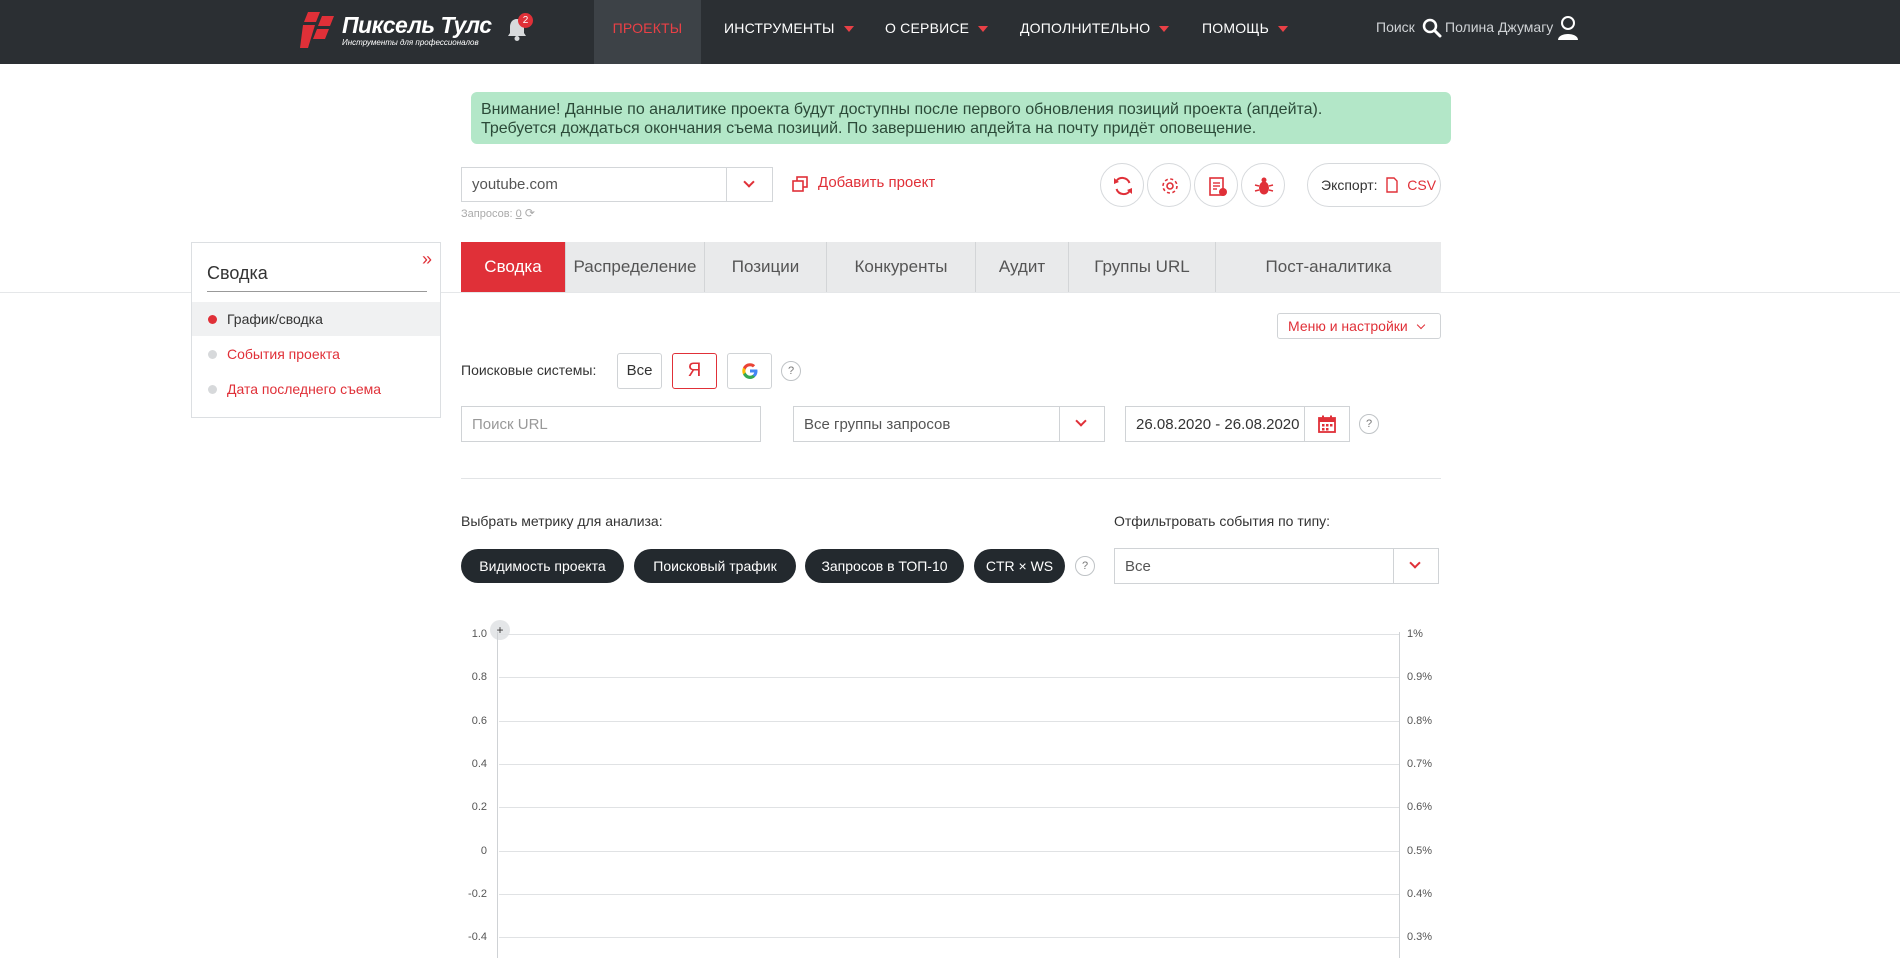  What do you see at coordinates (611, 424) in the screenshot?
I see `url-search-input: Поиск URL` at bounding box center [611, 424].